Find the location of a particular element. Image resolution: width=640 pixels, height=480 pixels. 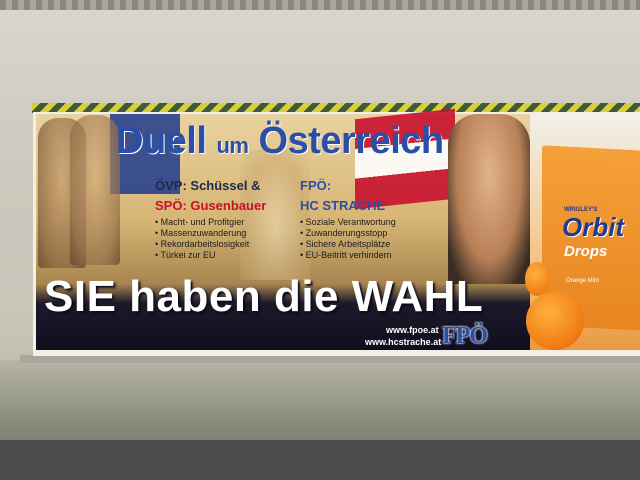

list-item: Massenzuwanderung is located at coordinates (202, 233).